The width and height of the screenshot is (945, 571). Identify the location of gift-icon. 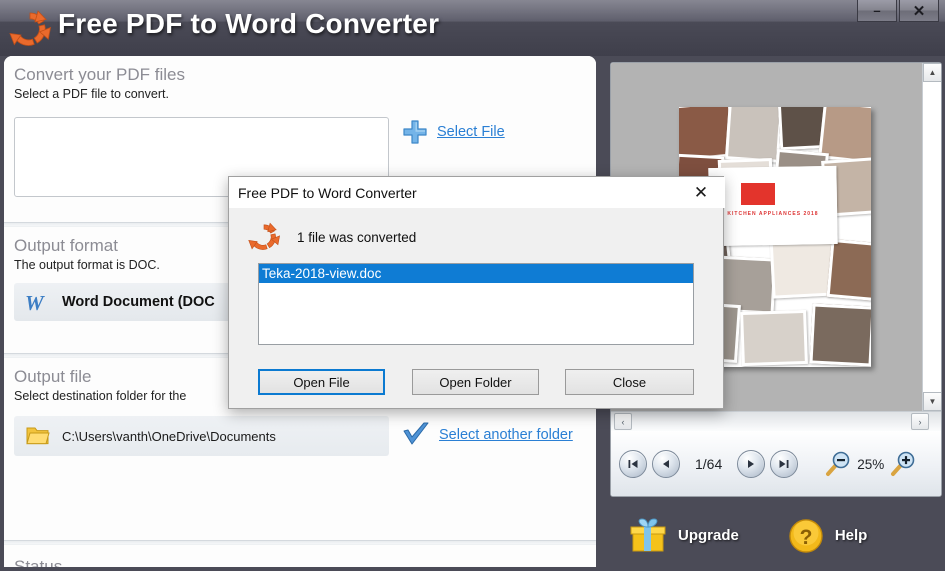
(648, 534).